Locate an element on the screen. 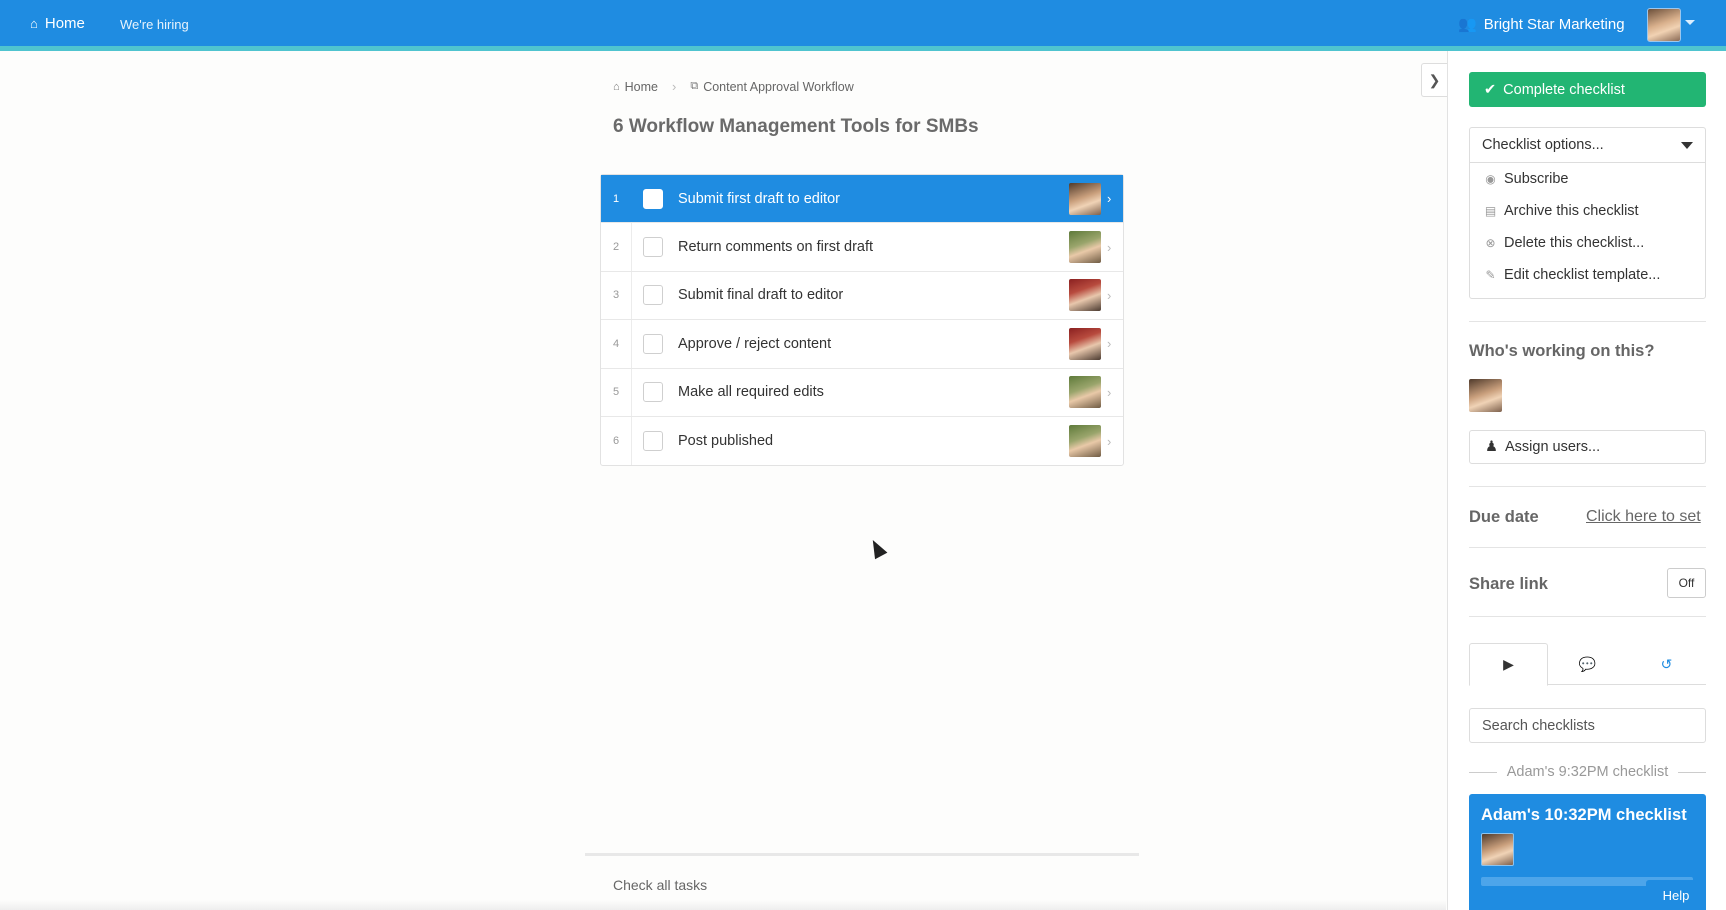 The image size is (1726, 910). org-switcher: 👥 Bright Star Marketing is located at coordinates (1541, 24).